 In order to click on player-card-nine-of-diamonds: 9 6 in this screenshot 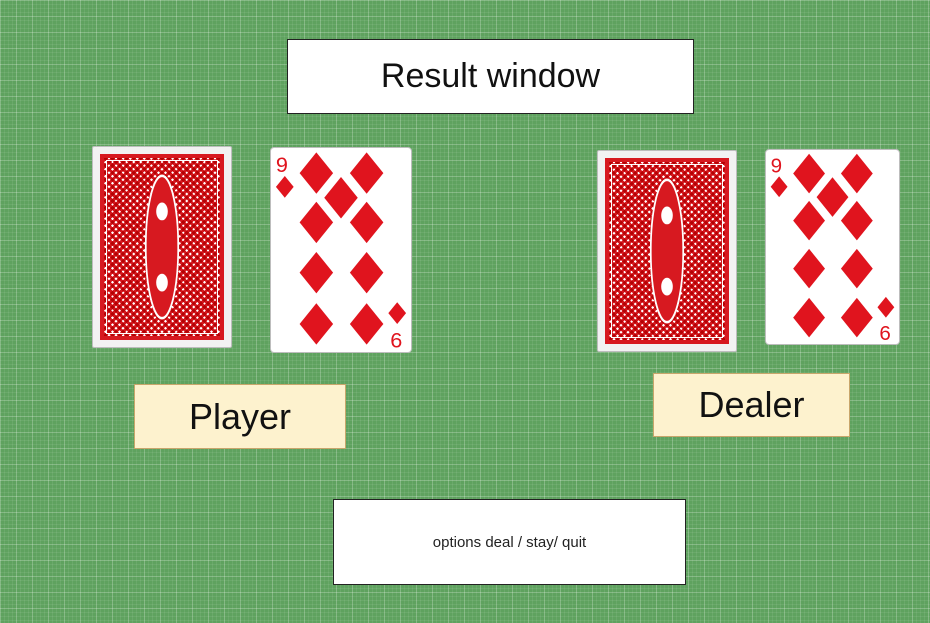, I will do `click(341, 250)`.